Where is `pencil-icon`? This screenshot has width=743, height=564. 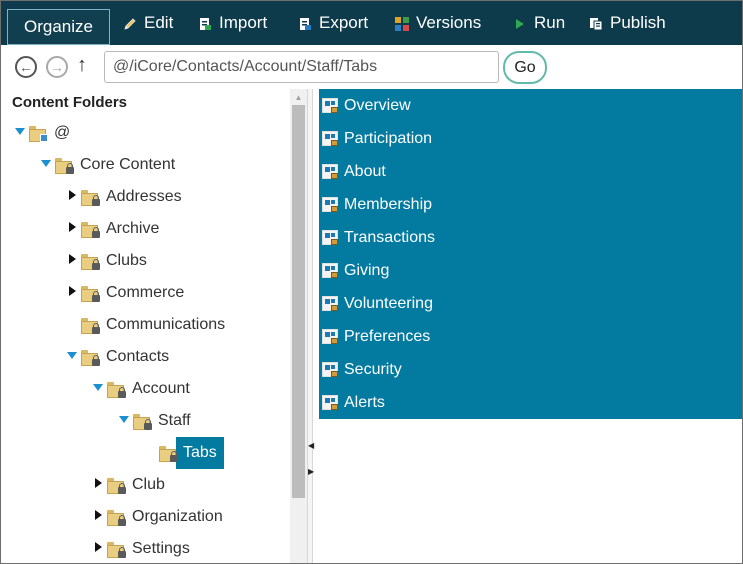 pencil-icon is located at coordinates (130, 23).